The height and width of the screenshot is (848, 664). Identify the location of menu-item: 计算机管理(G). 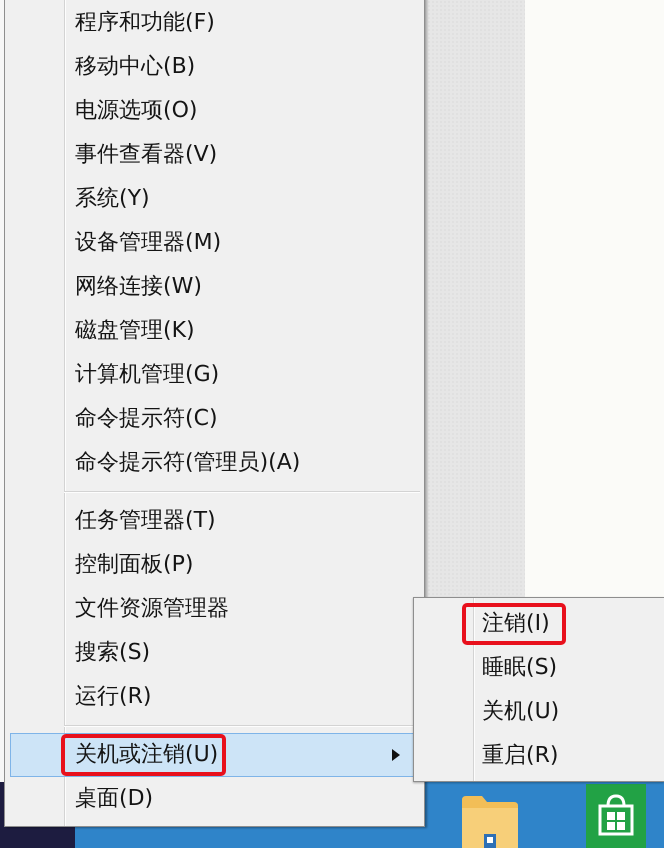
(216, 375).